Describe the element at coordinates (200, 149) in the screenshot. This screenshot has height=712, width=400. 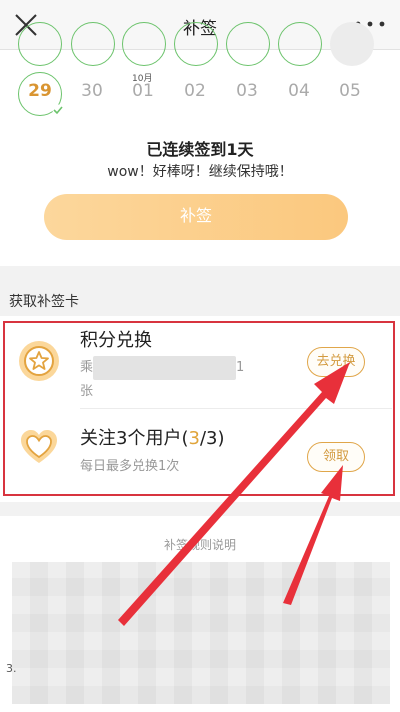
I see `streak-headline: 已连续签到1天` at that location.